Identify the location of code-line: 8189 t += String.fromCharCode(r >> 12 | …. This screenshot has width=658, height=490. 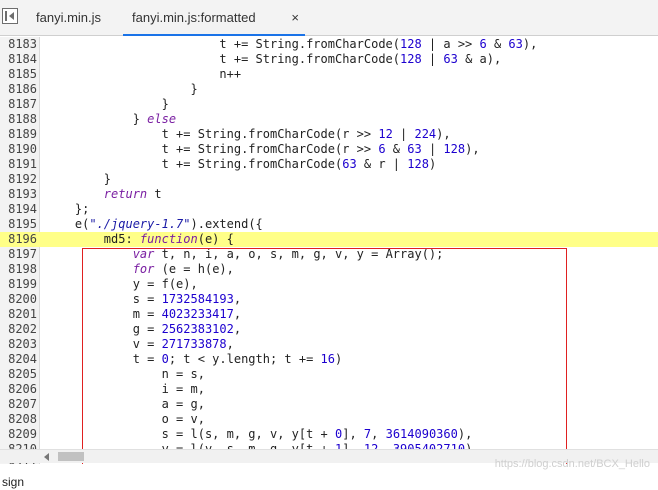
(329, 134).